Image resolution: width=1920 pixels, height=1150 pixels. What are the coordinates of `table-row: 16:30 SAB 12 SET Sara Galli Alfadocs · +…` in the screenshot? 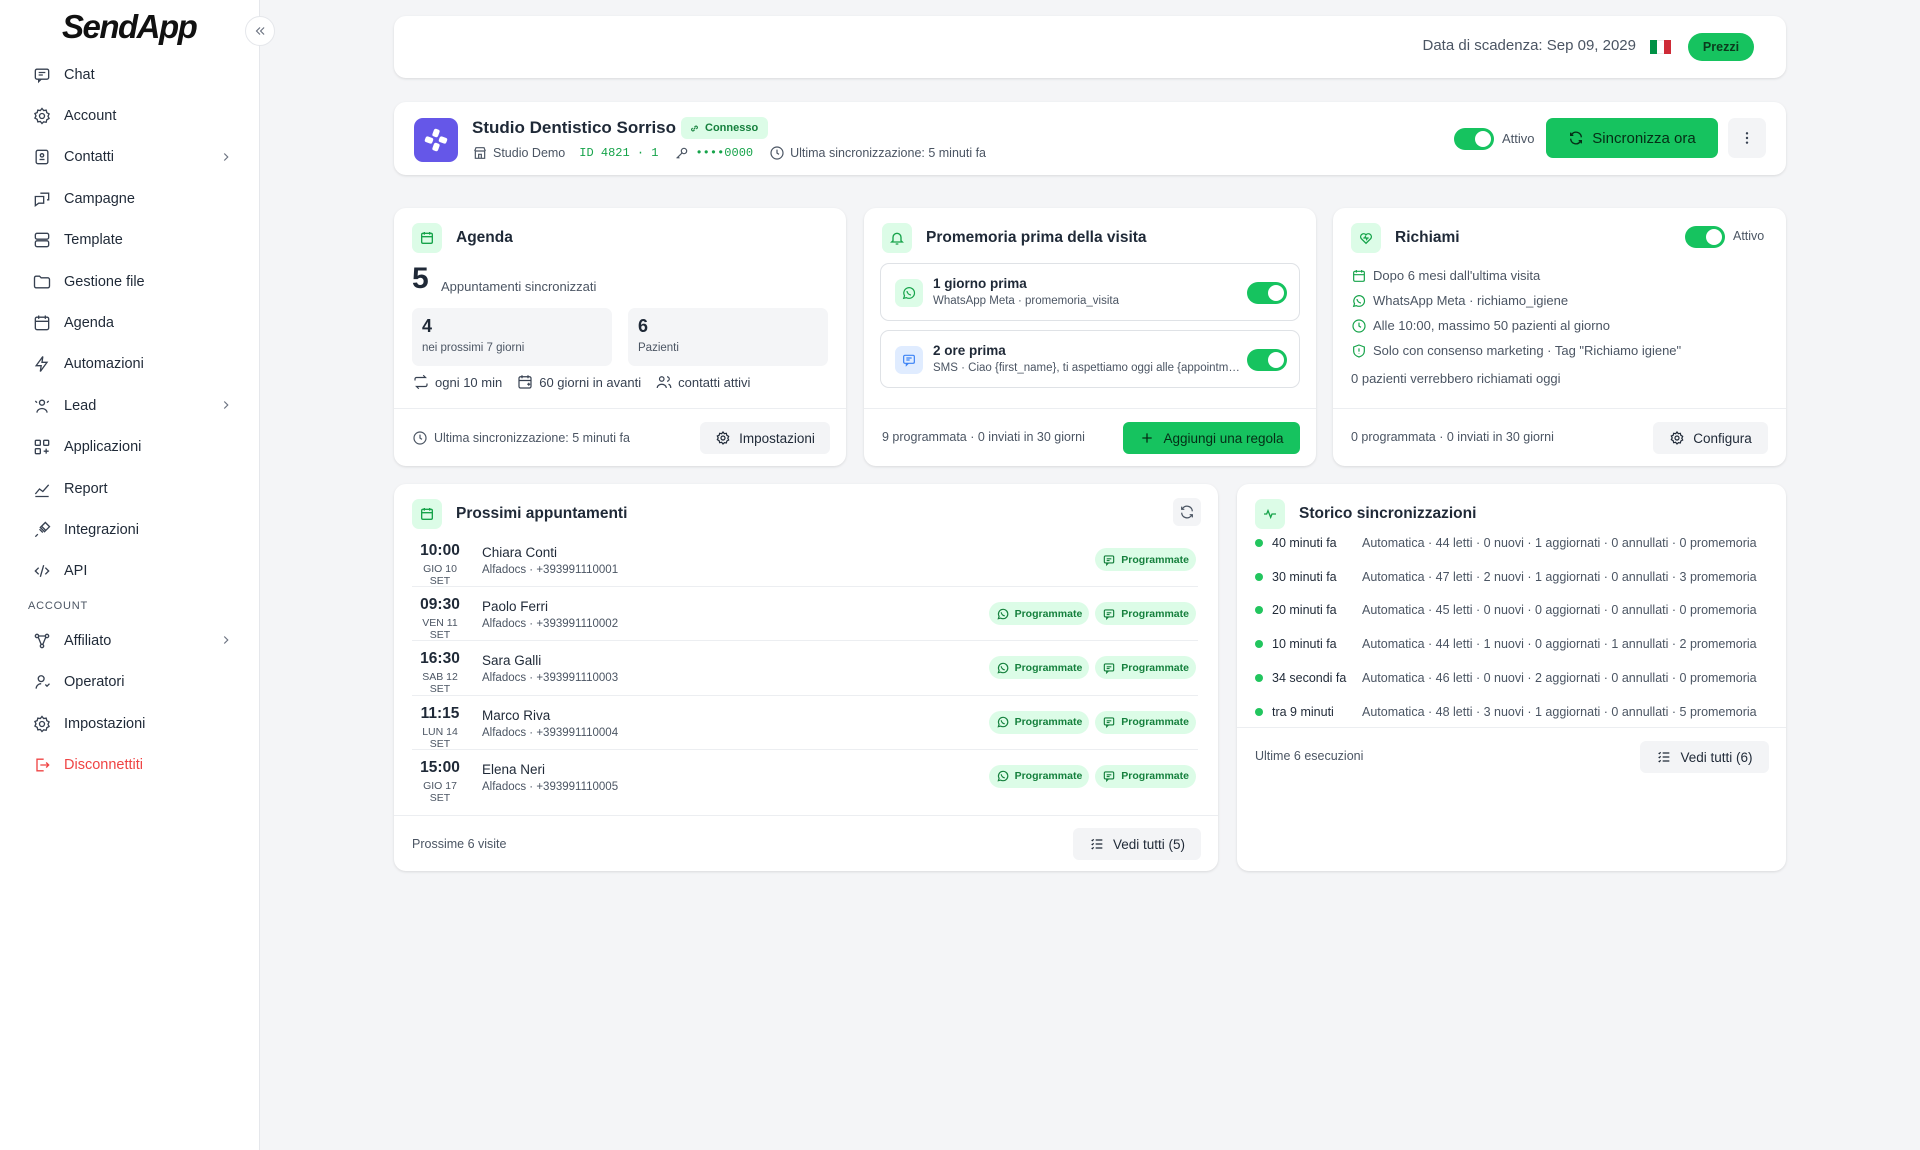 It's located at (805, 668).